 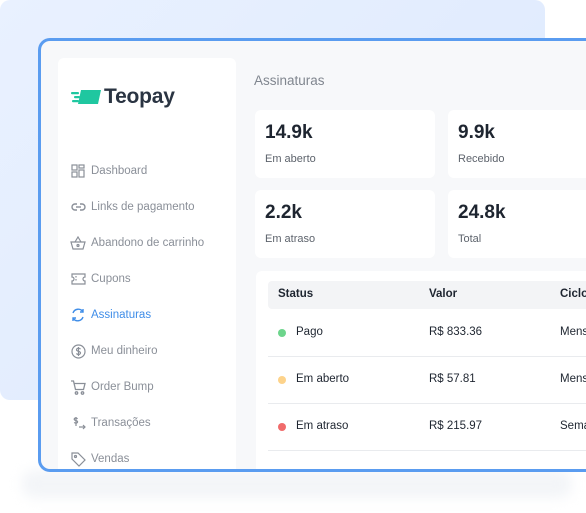 I want to click on sidebar-item-label: Vendas, so click(x=110, y=459).